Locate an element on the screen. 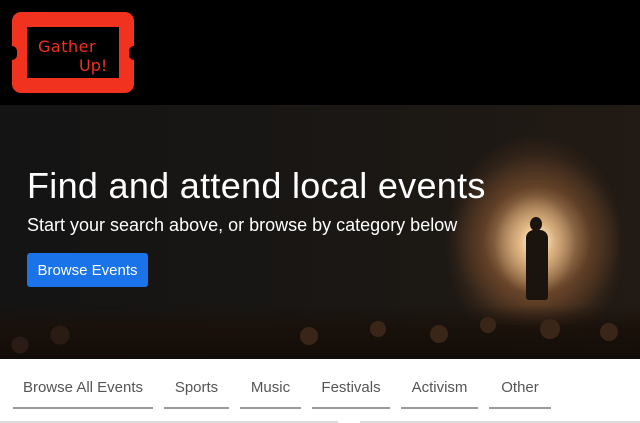 The height and width of the screenshot is (423, 640). site-logo: Gather Up! is located at coordinates (73, 52).